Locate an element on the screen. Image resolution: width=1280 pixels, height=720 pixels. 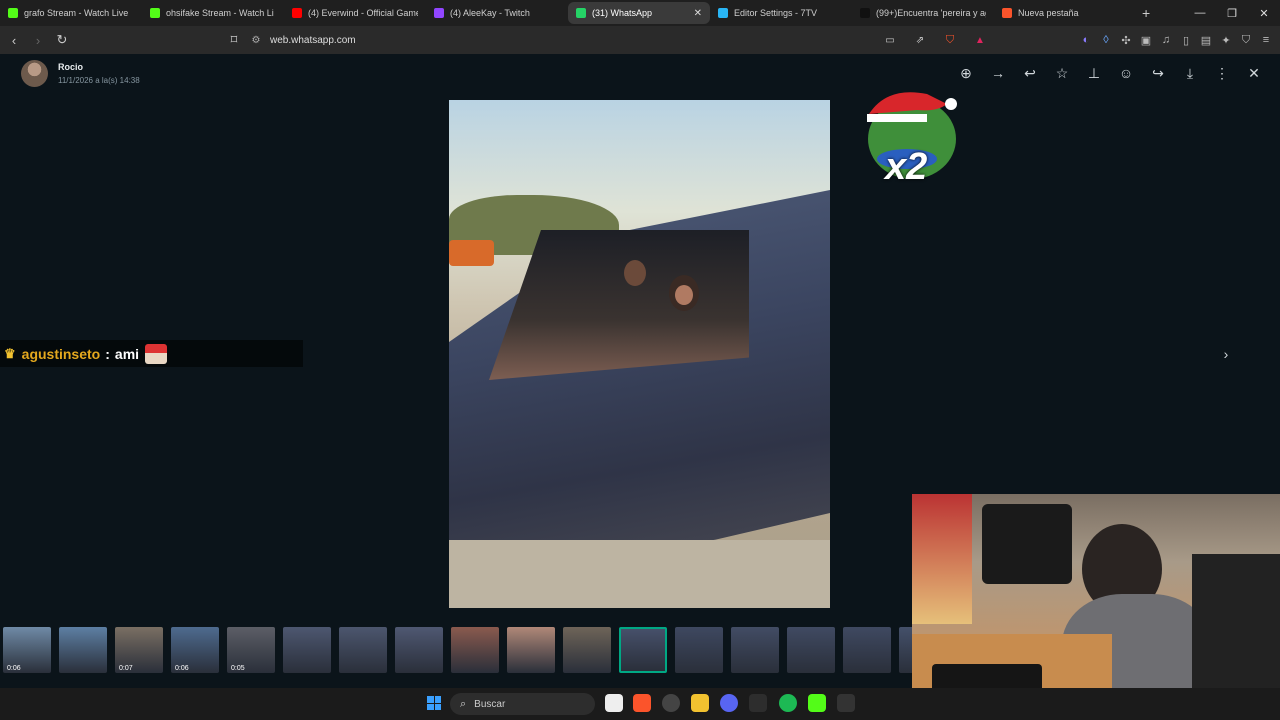
crown-badge-icon: ♛ is located at coordinates (10, 353).